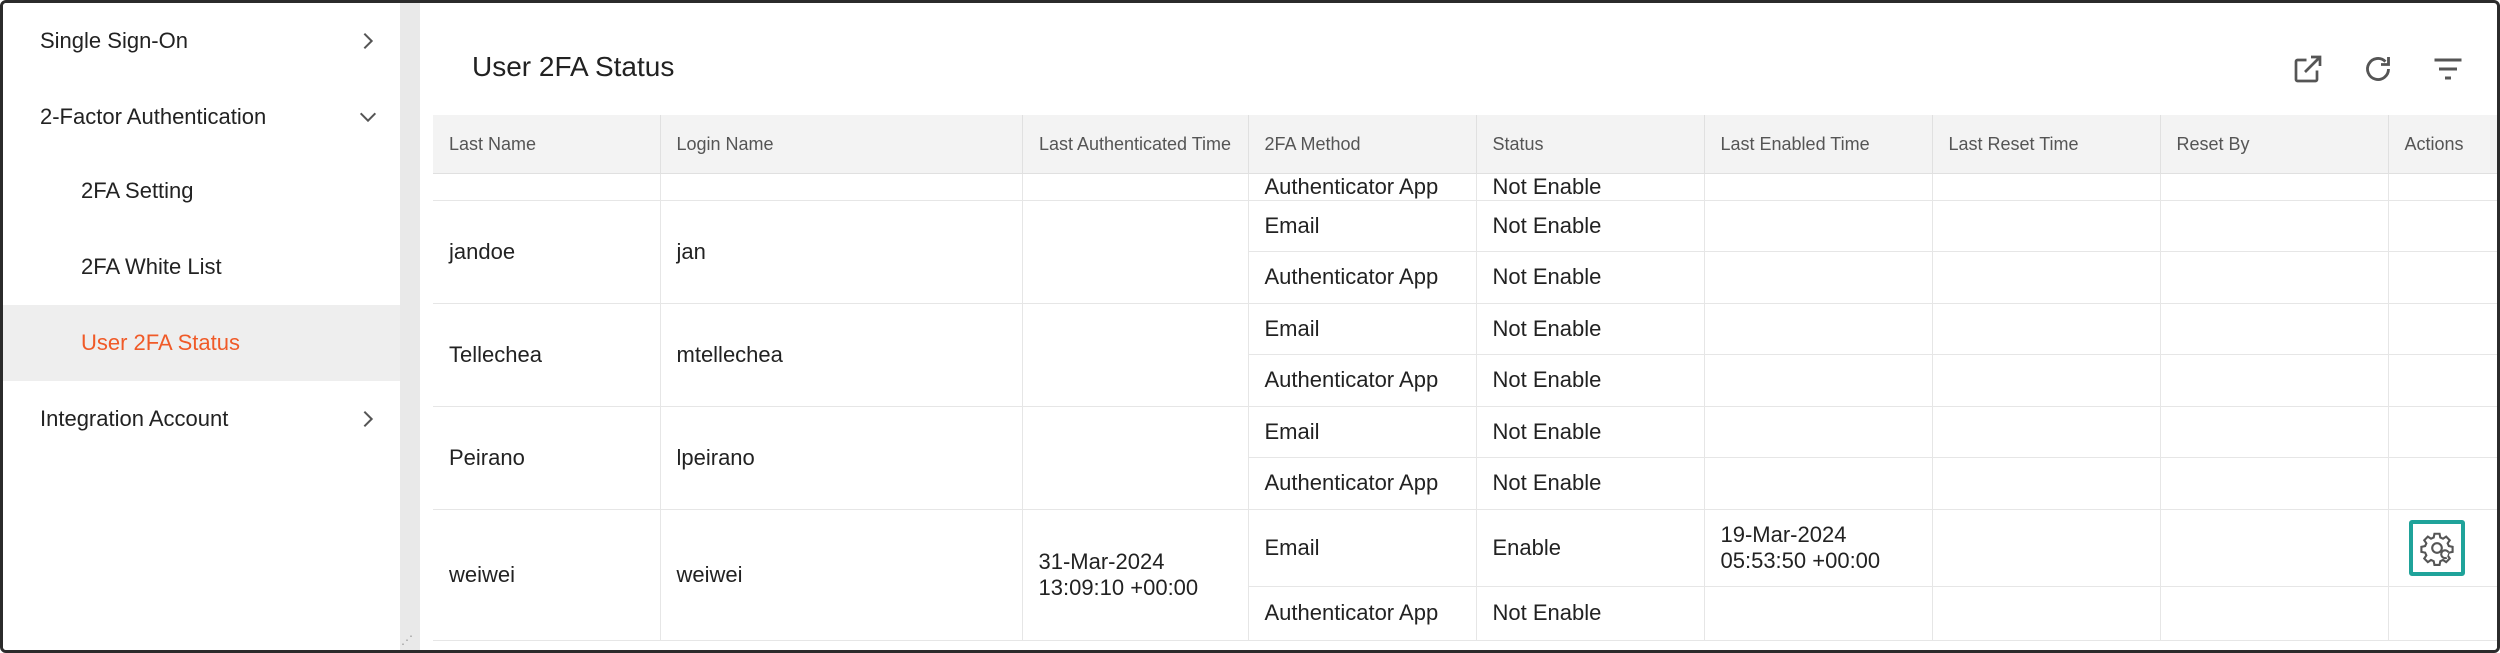 The width and height of the screenshot is (2500, 653). Describe the element at coordinates (407, 640) in the screenshot. I see `resize-handle-icon: ⋰` at that location.